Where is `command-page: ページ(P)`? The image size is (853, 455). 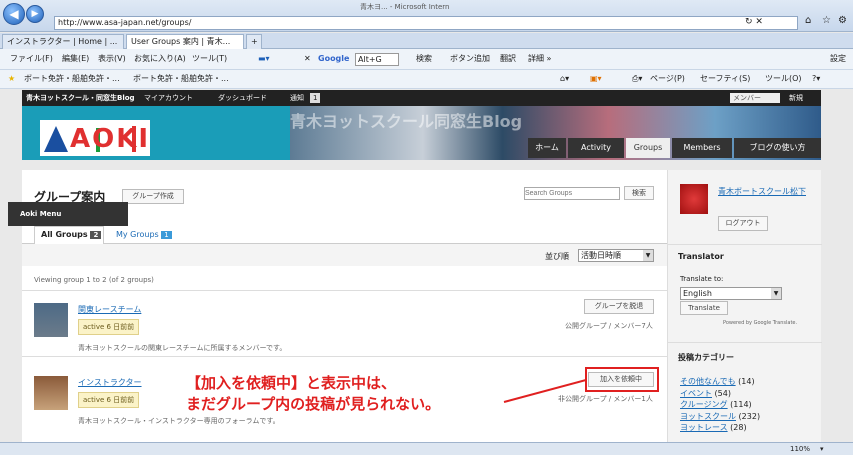
command-page: ページ(P) is located at coordinates (667, 79).